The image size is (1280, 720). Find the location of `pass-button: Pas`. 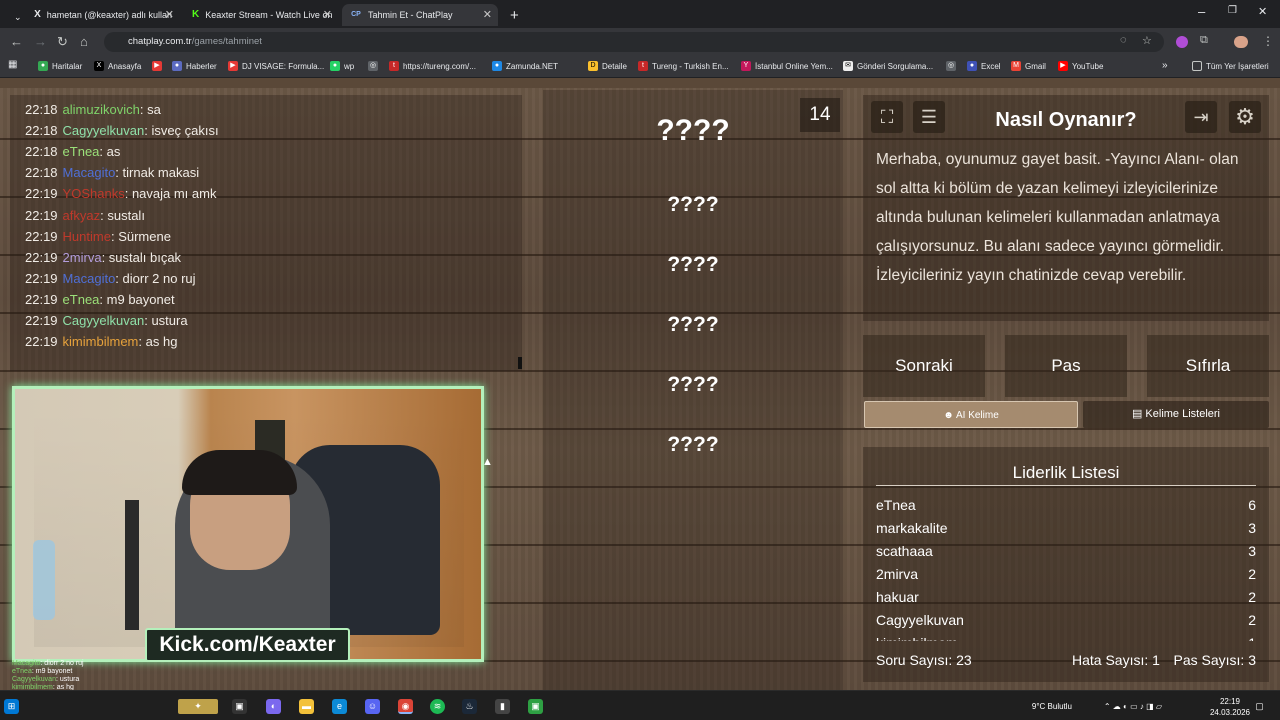

pass-button: Pas is located at coordinates (1066, 366).